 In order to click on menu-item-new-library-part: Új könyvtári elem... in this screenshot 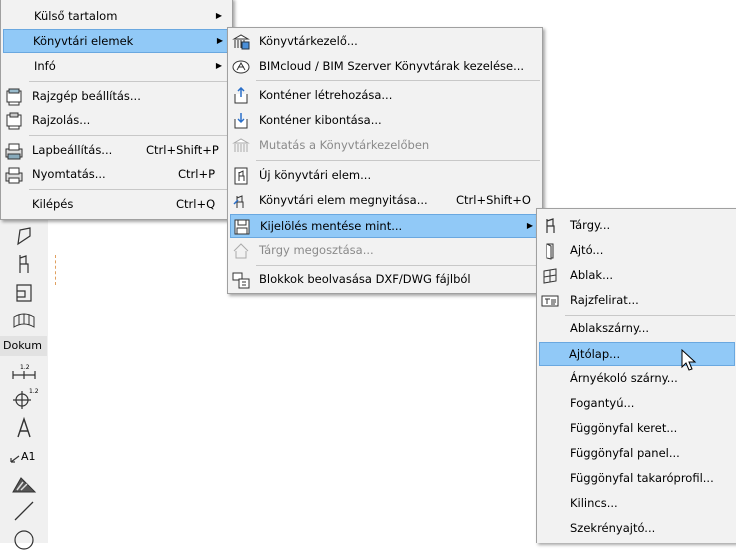, I will do `click(385, 176)`.